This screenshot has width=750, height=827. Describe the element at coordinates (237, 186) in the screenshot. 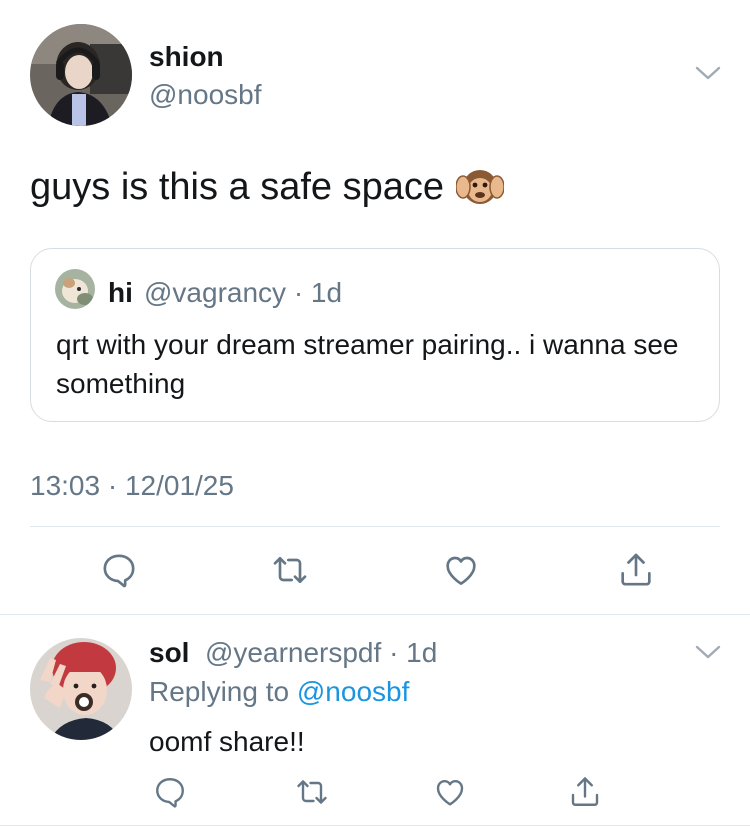

I see `tweet-text-content: guys is this a safe space` at that location.